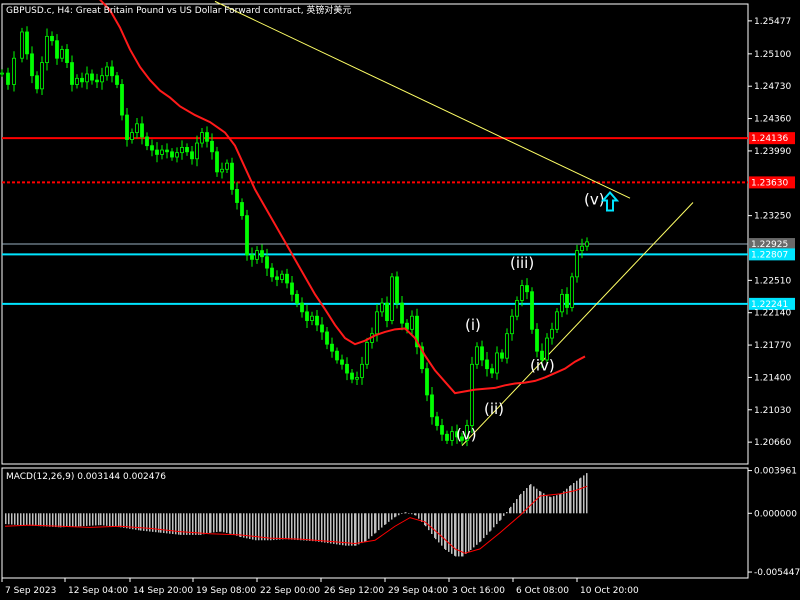 This screenshot has height=600, width=800. What do you see at coordinates (473, 325) in the screenshot?
I see `wave-label: (i)` at bounding box center [473, 325].